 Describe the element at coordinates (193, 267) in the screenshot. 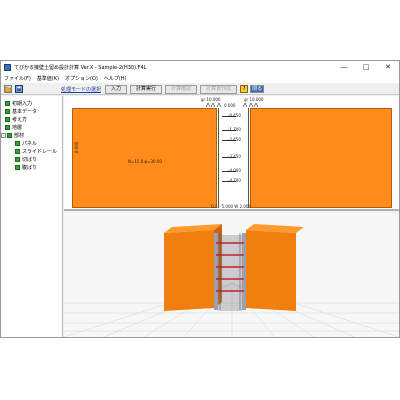

I see `left-block-3d` at that location.